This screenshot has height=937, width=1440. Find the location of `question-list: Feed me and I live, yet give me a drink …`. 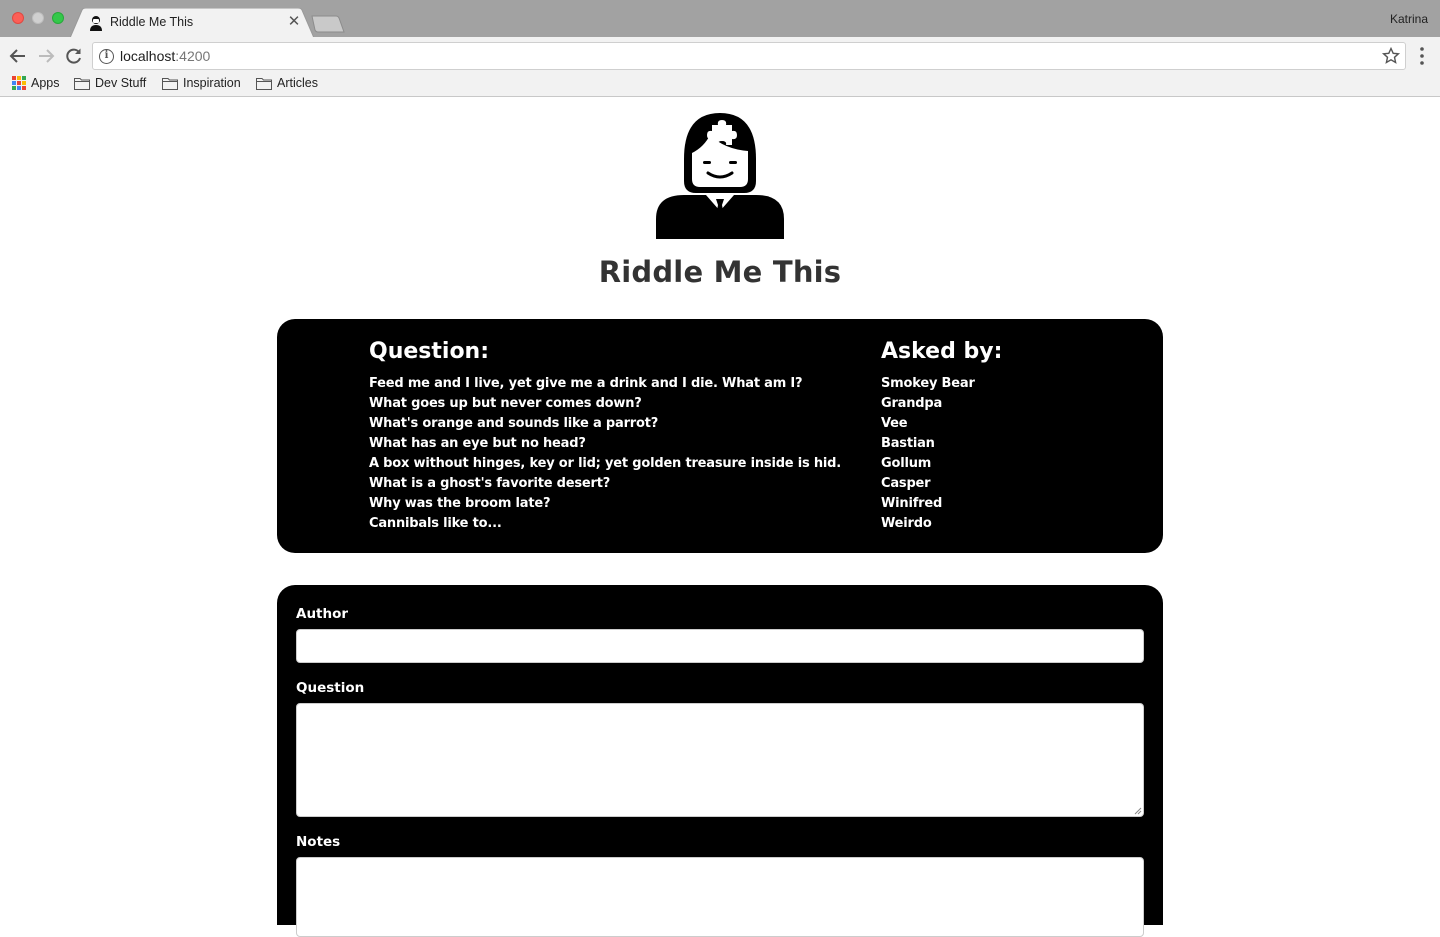

question-list: Feed me and I live, yet give me a drink … is located at coordinates (605, 454).